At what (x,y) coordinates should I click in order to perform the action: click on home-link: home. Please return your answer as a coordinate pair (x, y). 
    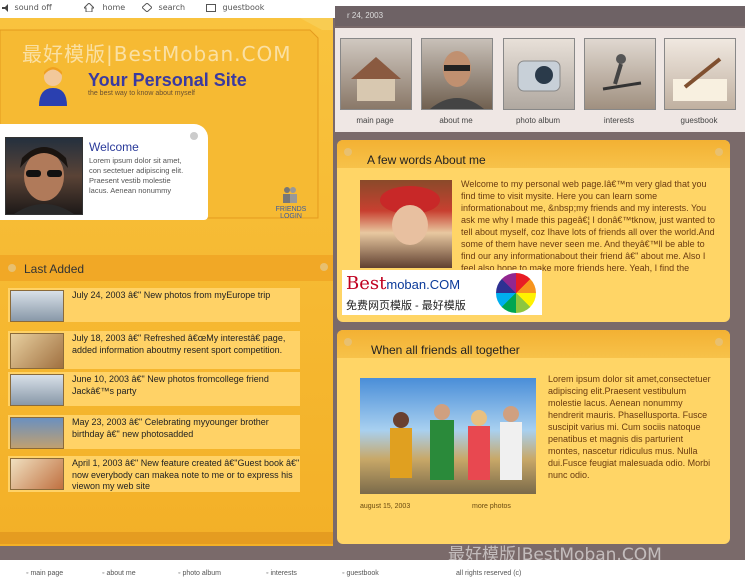
    Looking at the image, I should click on (104, 7).